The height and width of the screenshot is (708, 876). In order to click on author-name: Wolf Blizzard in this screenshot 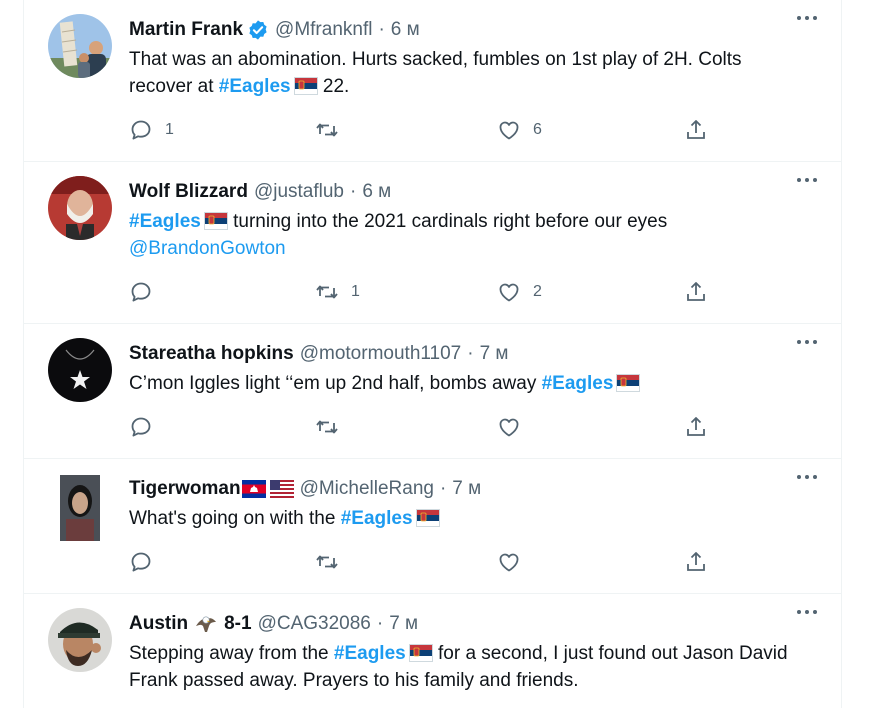, I will do `click(188, 192)`.